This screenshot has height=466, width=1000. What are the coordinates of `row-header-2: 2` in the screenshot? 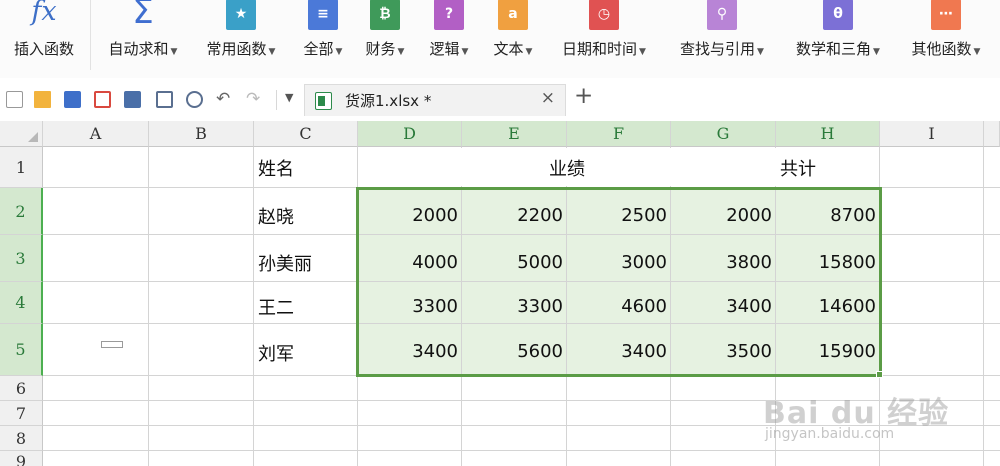 It's located at (21, 211).